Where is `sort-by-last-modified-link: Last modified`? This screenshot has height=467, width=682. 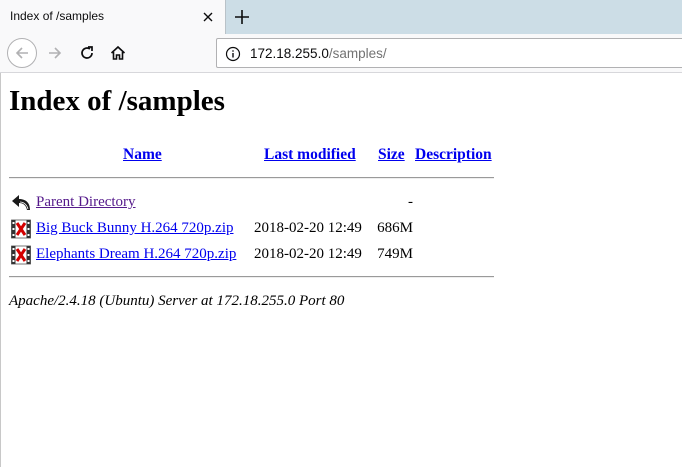
sort-by-last-modified-link: Last modified is located at coordinates (310, 154).